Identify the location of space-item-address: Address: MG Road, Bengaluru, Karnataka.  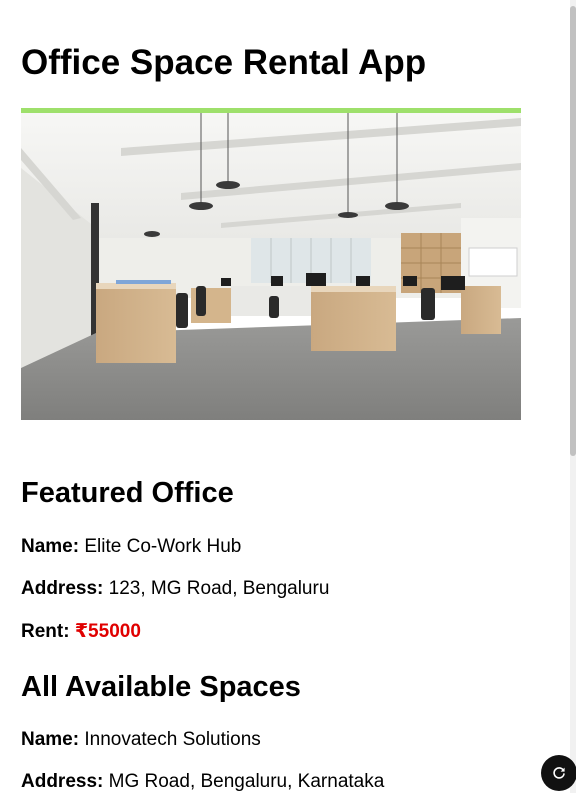
(202, 781).